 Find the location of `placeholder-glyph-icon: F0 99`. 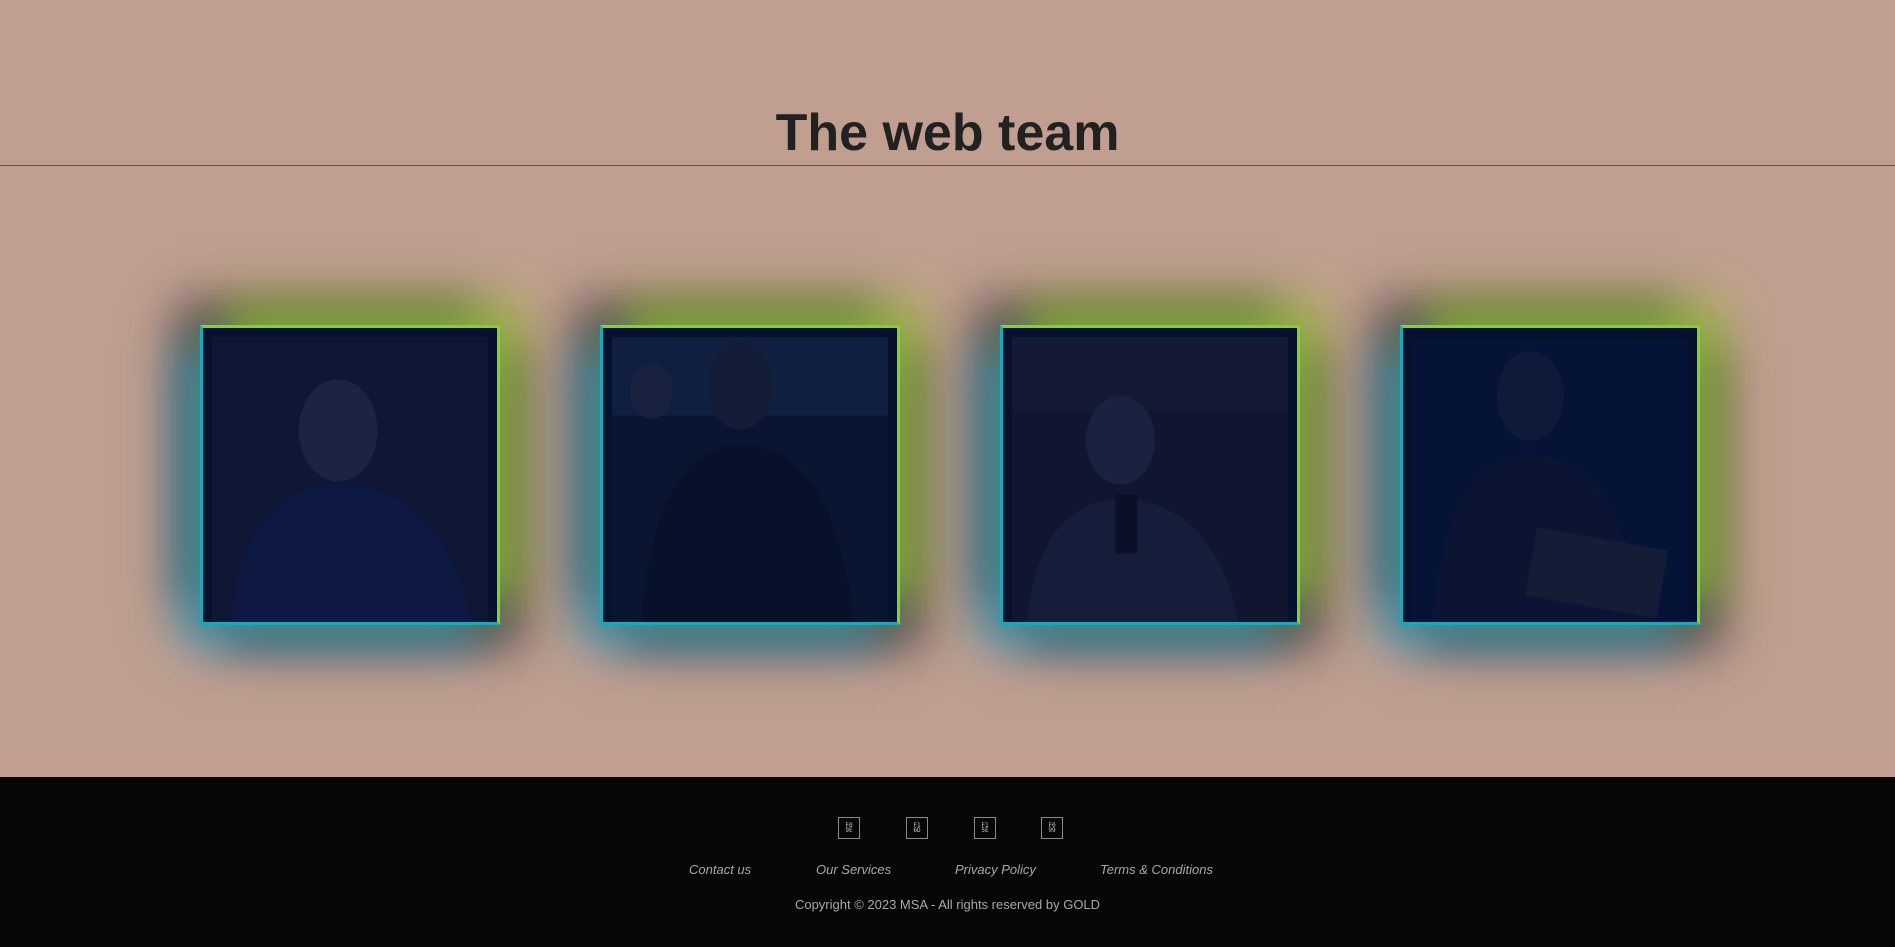

placeholder-glyph-icon: F0 99 is located at coordinates (1052, 828).